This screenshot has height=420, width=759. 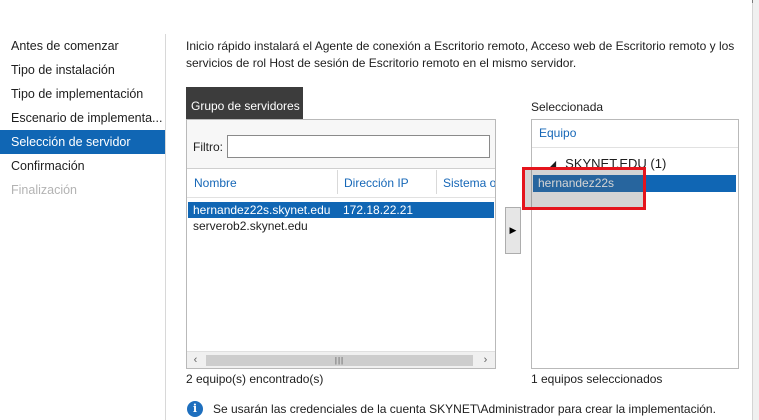 What do you see at coordinates (250, 226) in the screenshot?
I see `row-name: serverob2.skynet.edu` at bounding box center [250, 226].